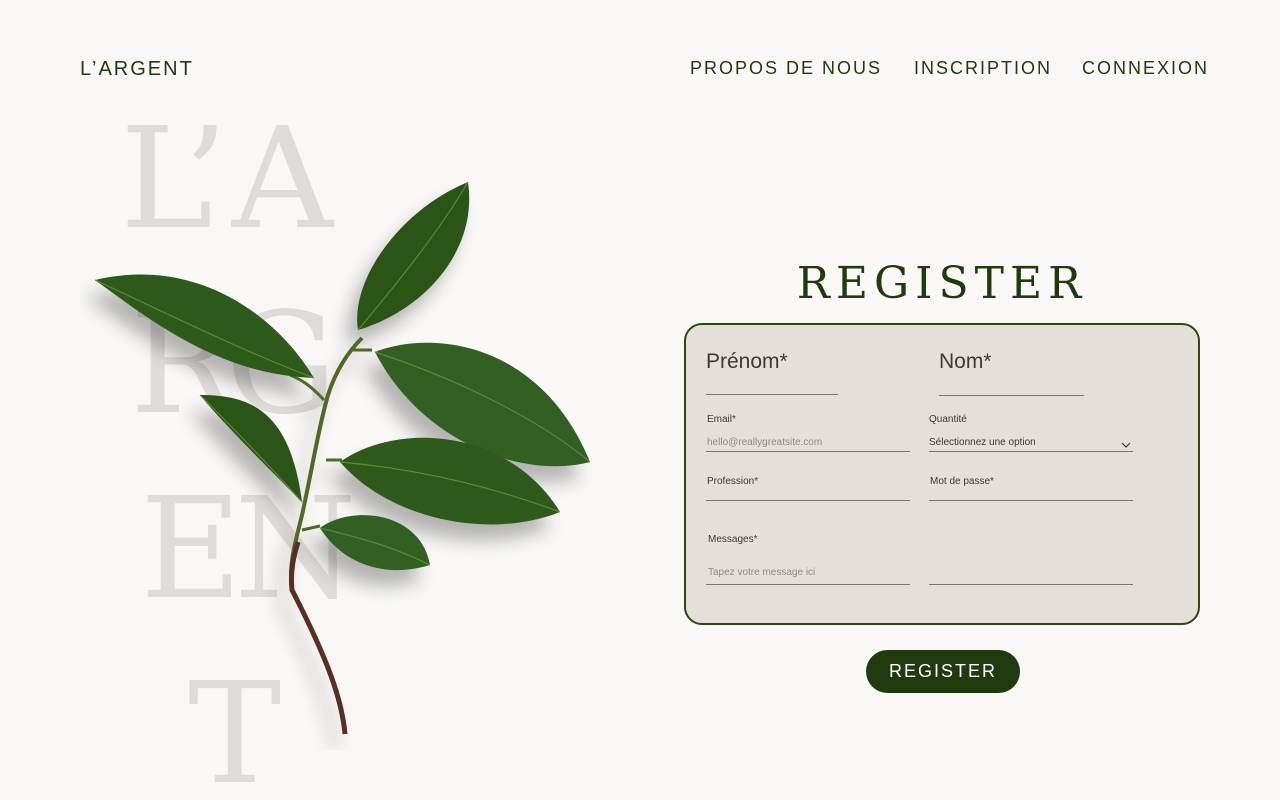 This screenshot has width=1280, height=800. Describe the element at coordinates (1031, 500) in the screenshot. I see `password-field` at that location.